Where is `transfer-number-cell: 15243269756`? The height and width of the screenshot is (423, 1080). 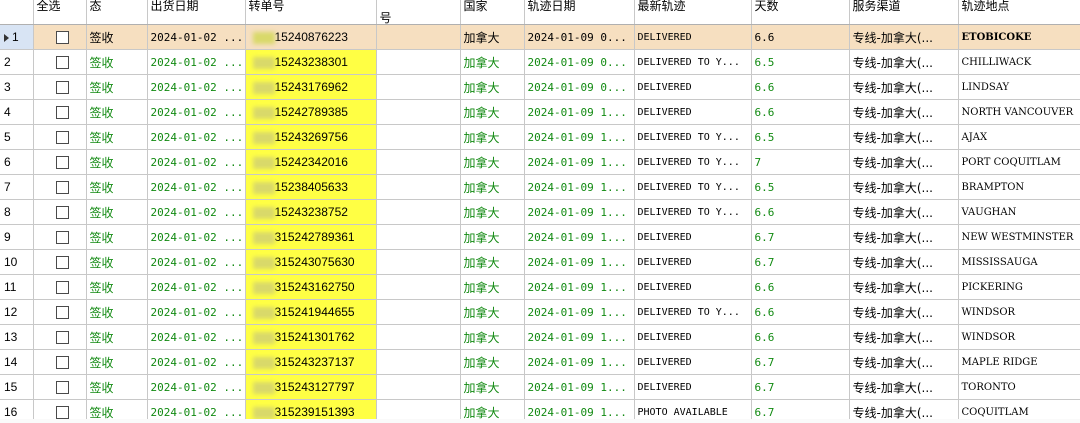 transfer-number-cell: 15243269756 is located at coordinates (311, 137).